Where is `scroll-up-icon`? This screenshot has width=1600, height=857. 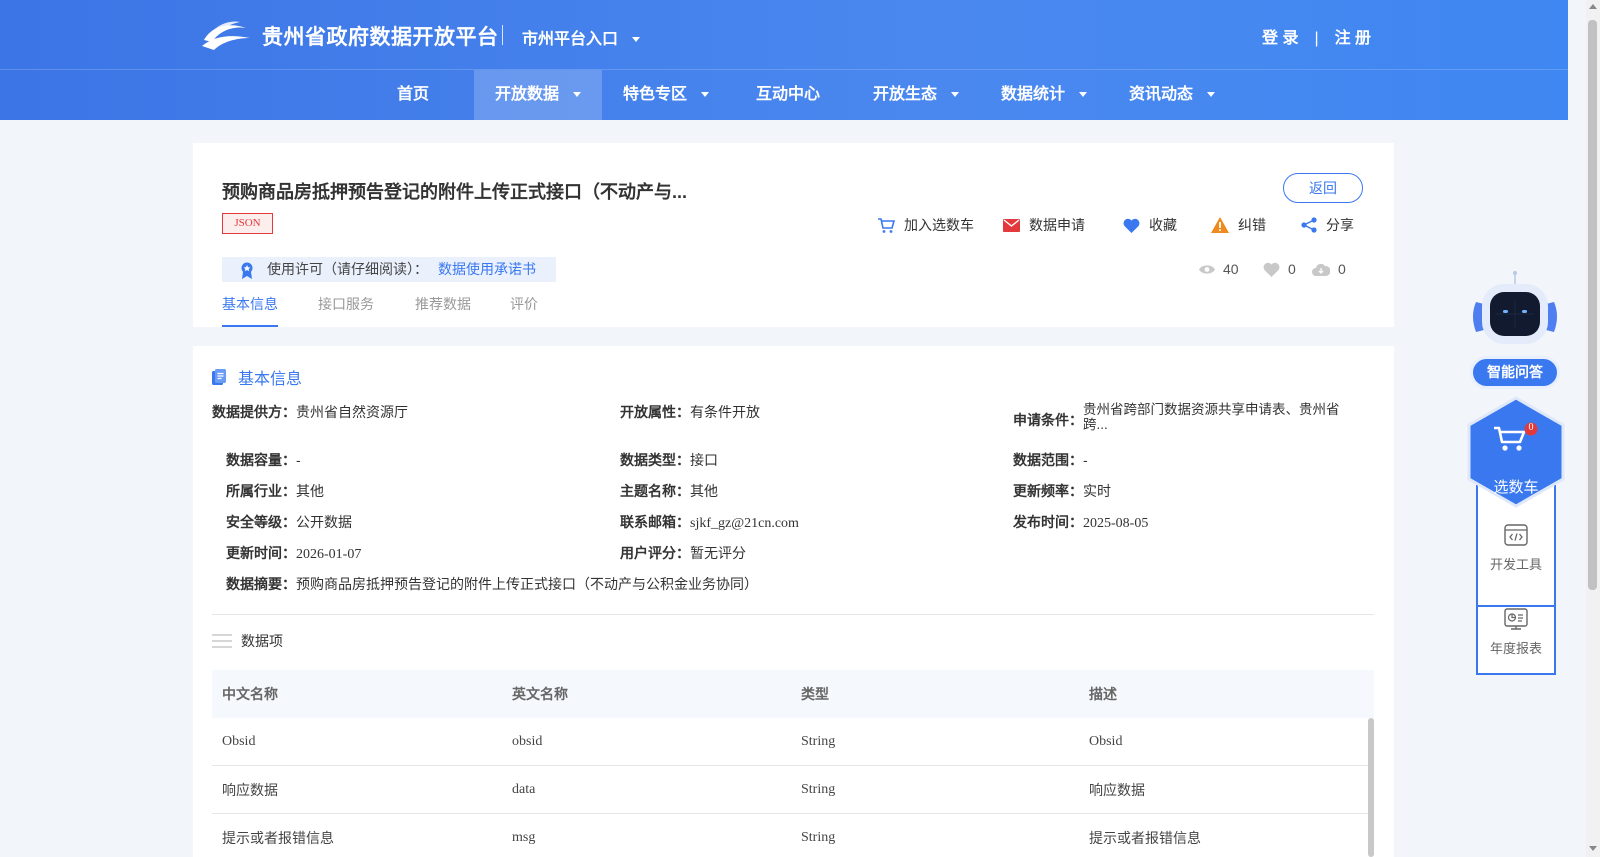
scroll-up-icon is located at coordinates (1593, 6).